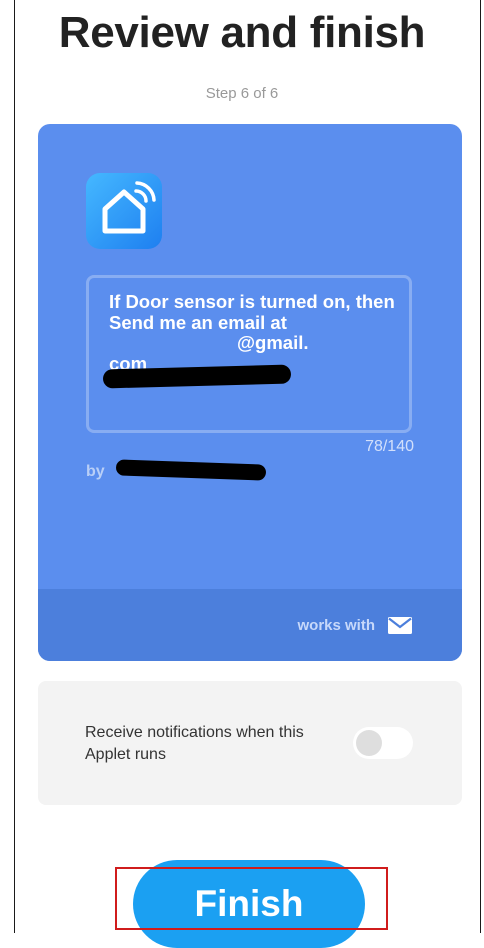 This screenshot has width=484, height=948. I want to click on author-prefix: by, so click(95, 471).